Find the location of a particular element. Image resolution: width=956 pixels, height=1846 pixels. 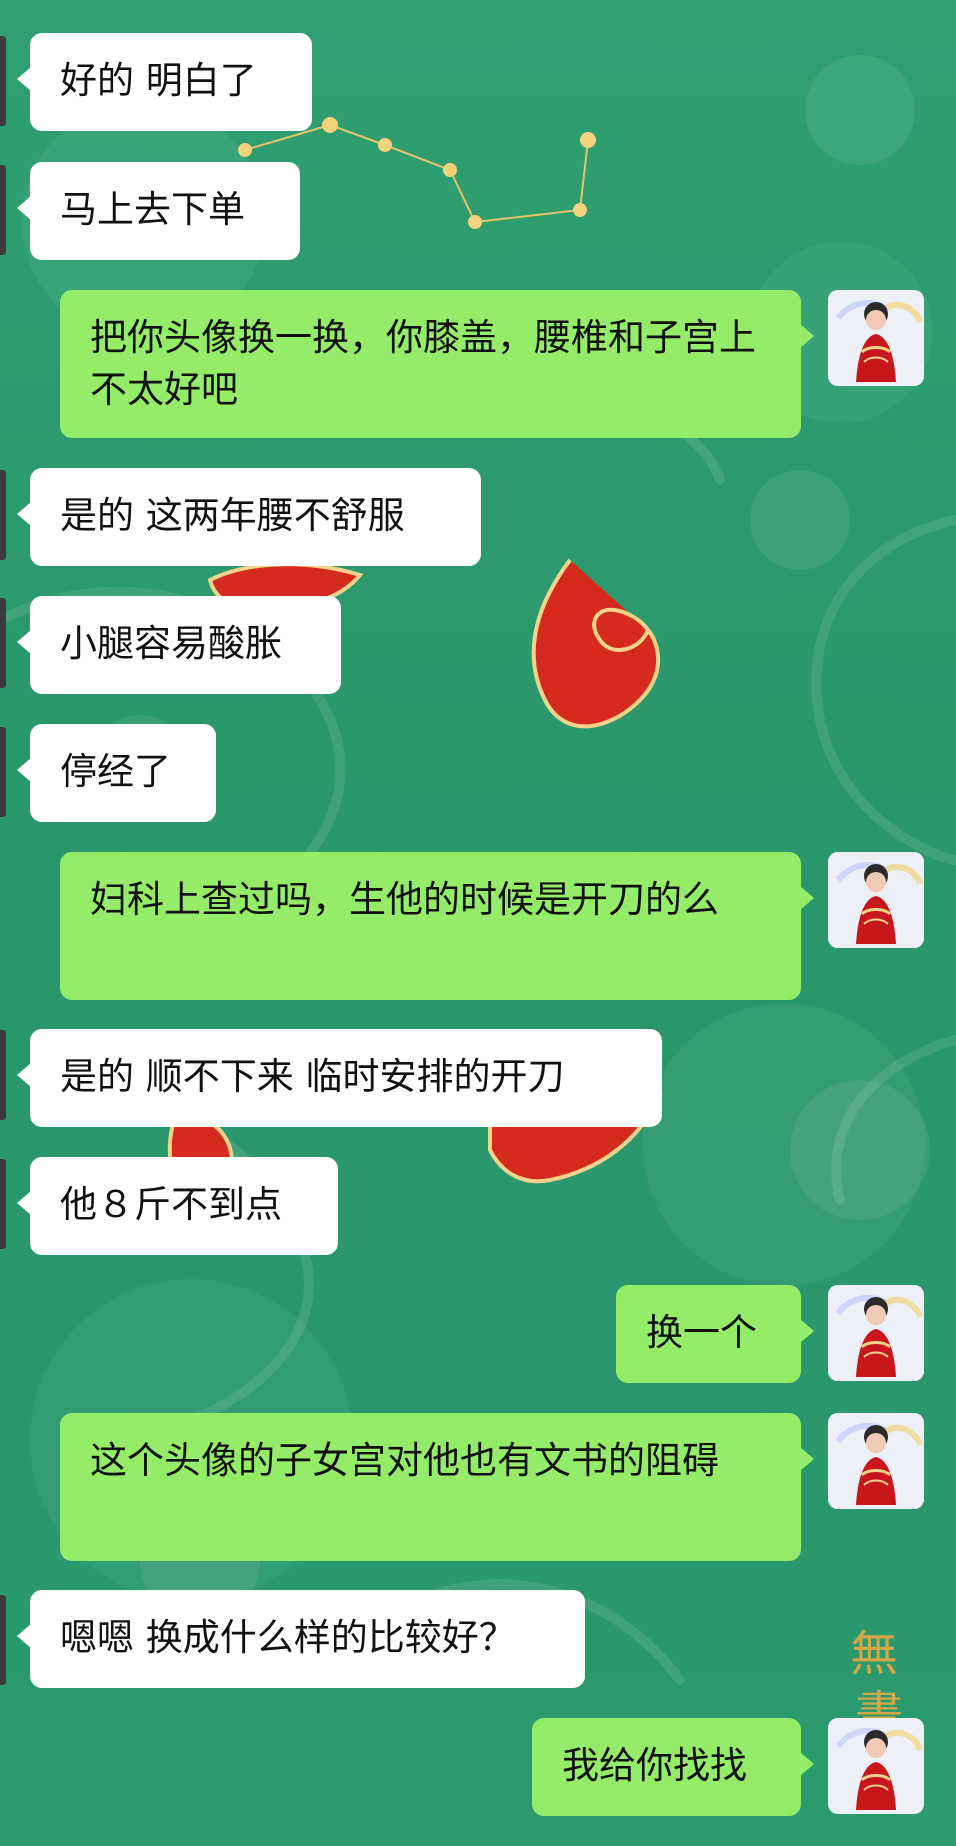

message-text: 换一个 is located at coordinates (701, 1332).